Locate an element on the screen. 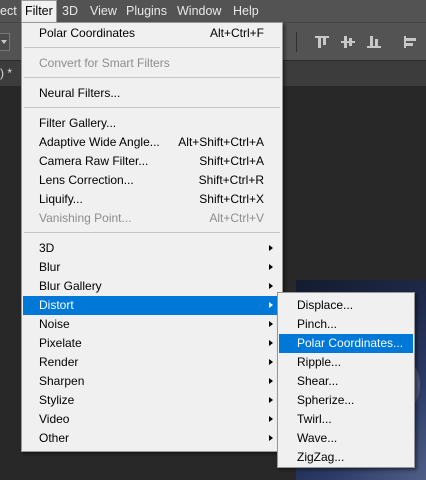 This screenshot has height=480, width=426. menu-item-stylize: Stylize is located at coordinates (152, 400).